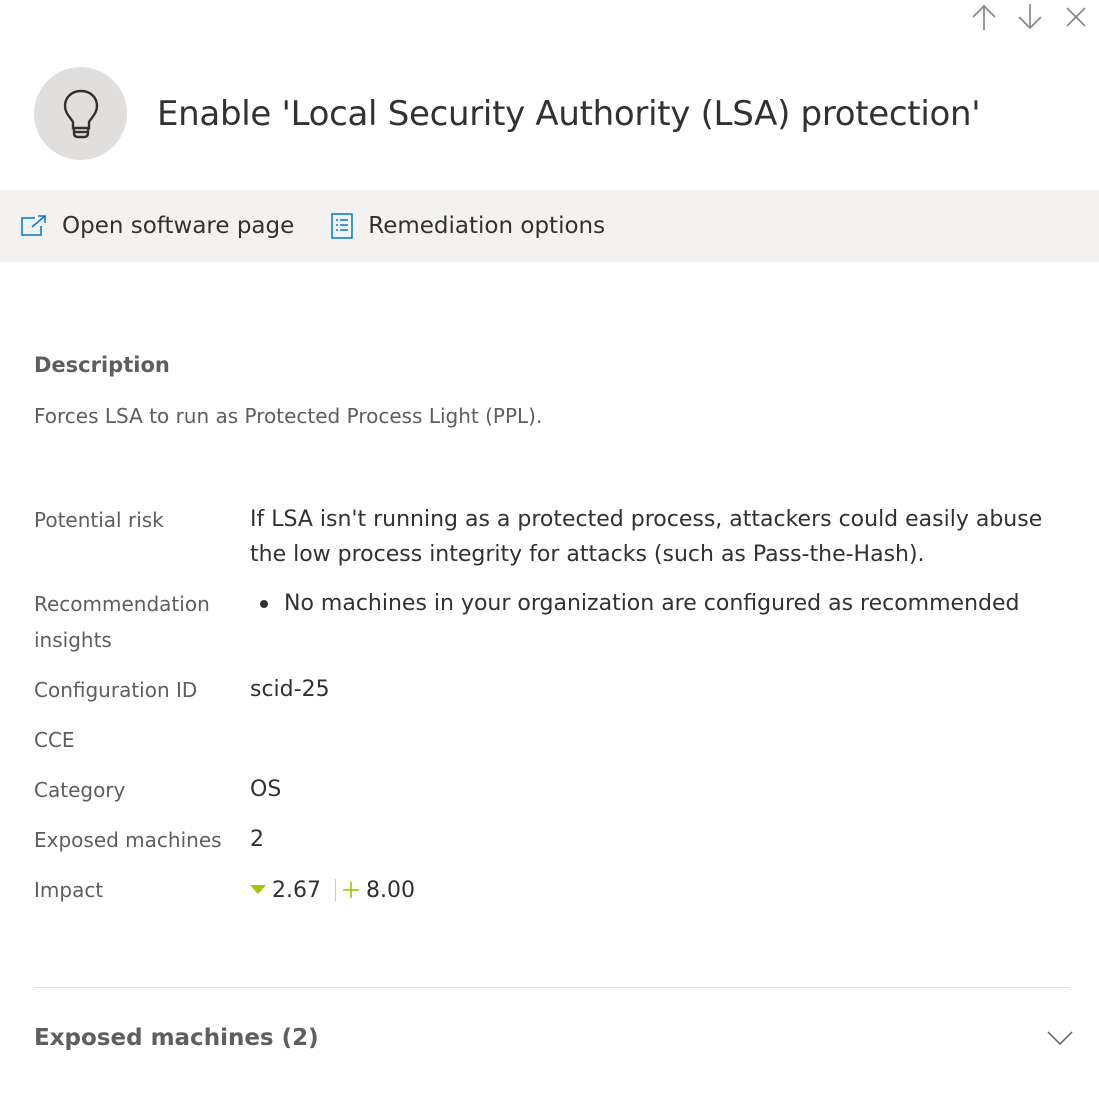 The image size is (1099, 1111). Describe the element at coordinates (266, 789) in the screenshot. I see `category-value: OS` at that location.